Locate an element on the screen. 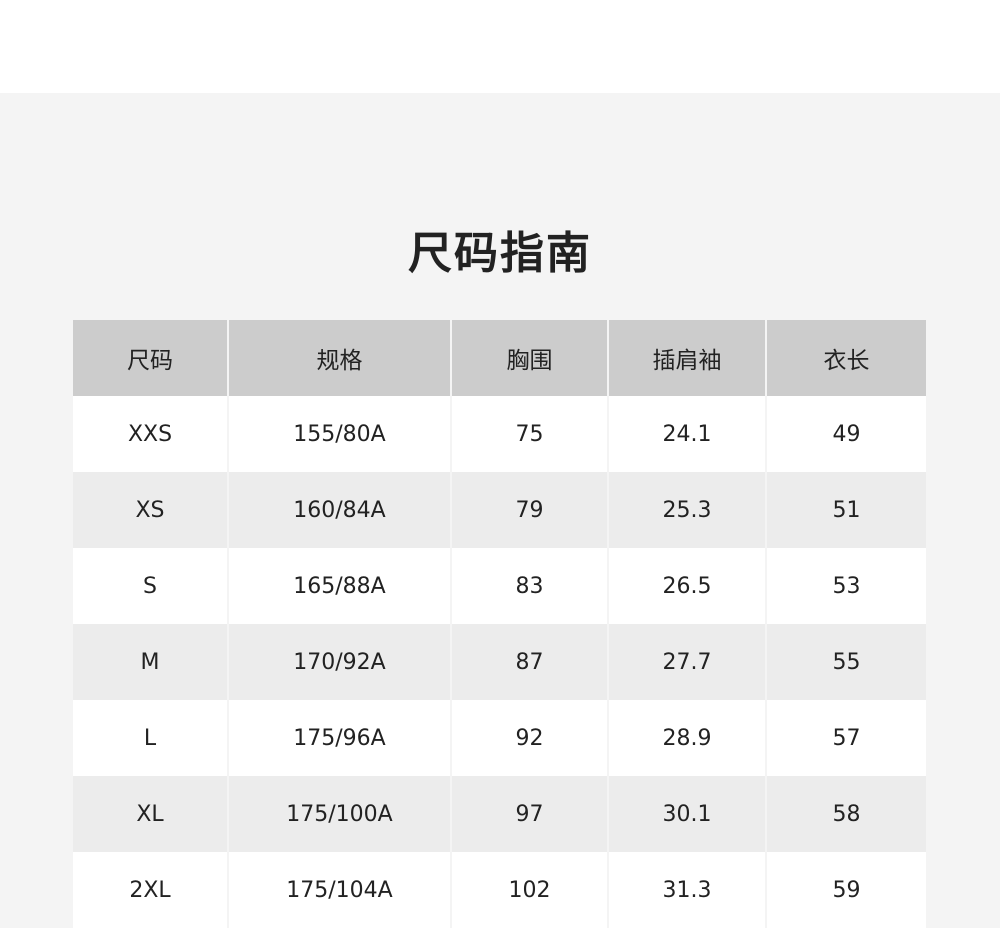 This screenshot has width=1000, height=928. cell-length: 51 is located at coordinates (846, 510).